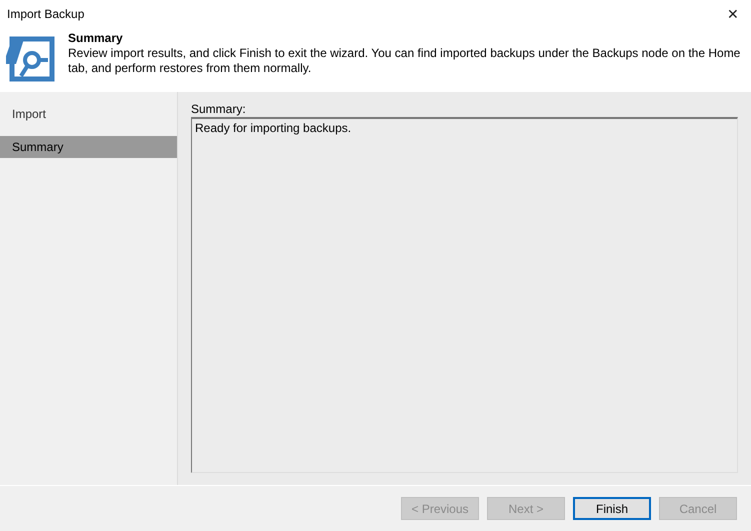  What do you see at coordinates (612, 508) in the screenshot?
I see `wizard-button: Finish` at bounding box center [612, 508].